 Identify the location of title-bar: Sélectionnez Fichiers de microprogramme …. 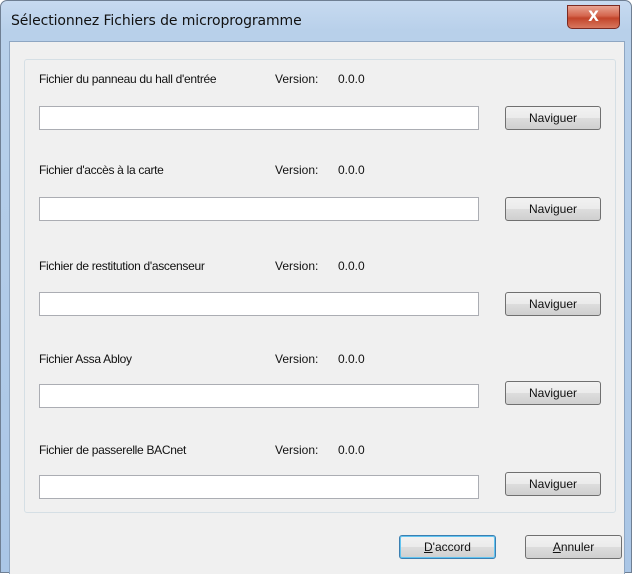
(316, 21).